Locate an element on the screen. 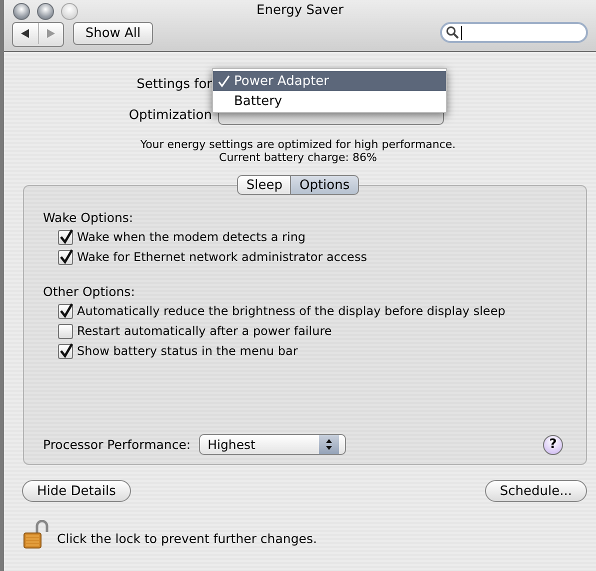 This screenshot has width=596, height=571. back-forward-control is located at coordinates (38, 34).